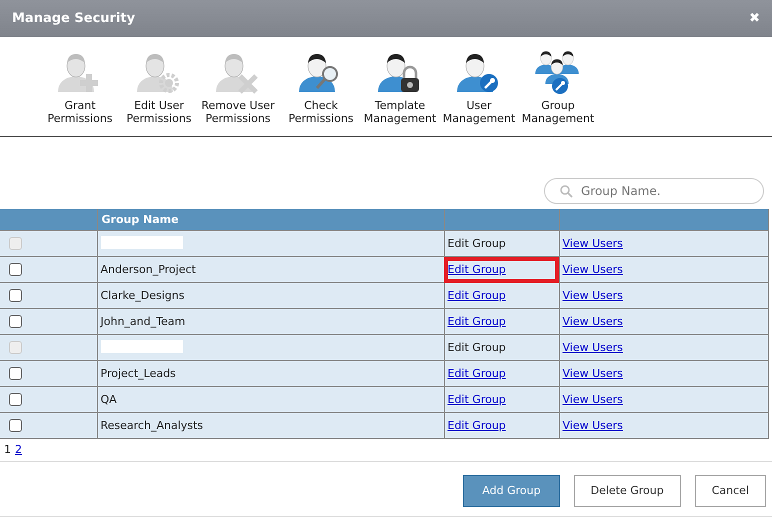  What do you see at coordinates (566, 191) in the screenshot?
I see `search-icon` at bounding box center [566, 191].